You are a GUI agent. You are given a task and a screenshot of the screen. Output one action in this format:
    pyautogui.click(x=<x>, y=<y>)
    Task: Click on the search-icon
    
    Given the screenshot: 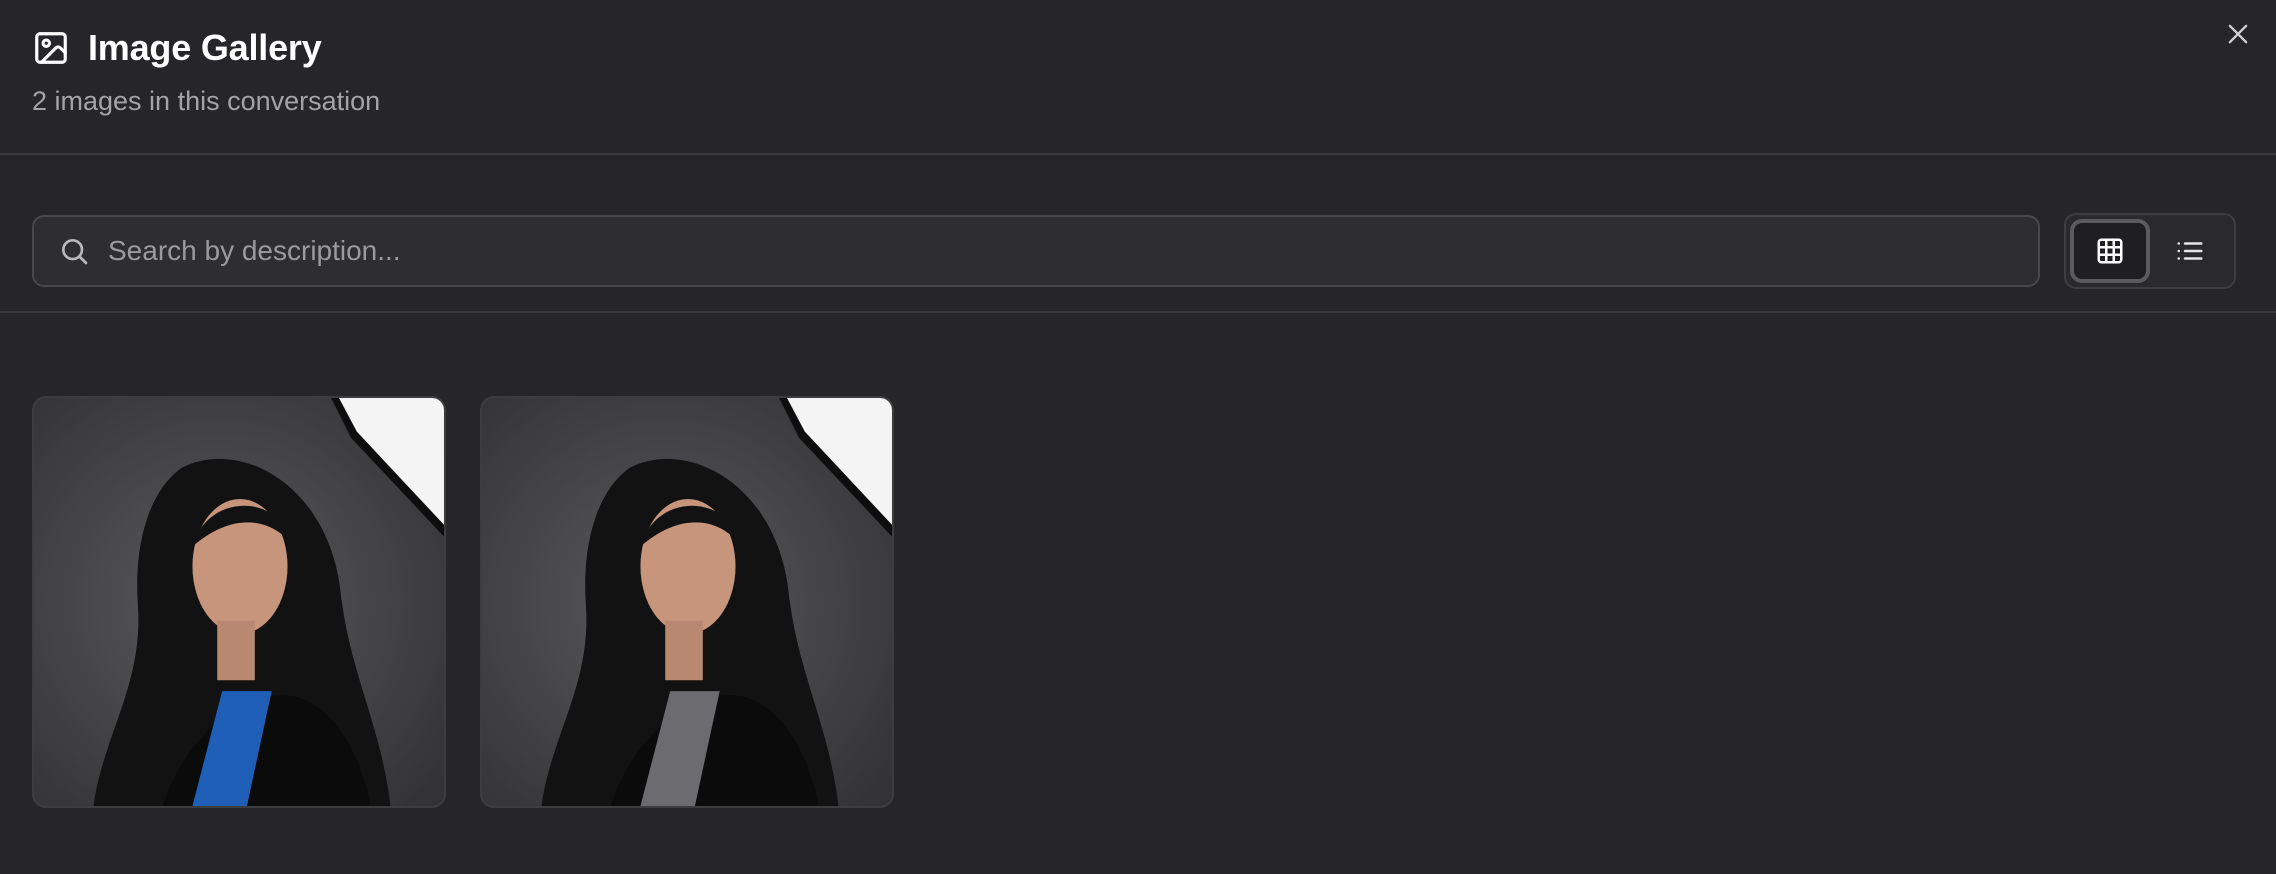 What is the action you would take?
    pyautogui.click(x=75, y=252)
    